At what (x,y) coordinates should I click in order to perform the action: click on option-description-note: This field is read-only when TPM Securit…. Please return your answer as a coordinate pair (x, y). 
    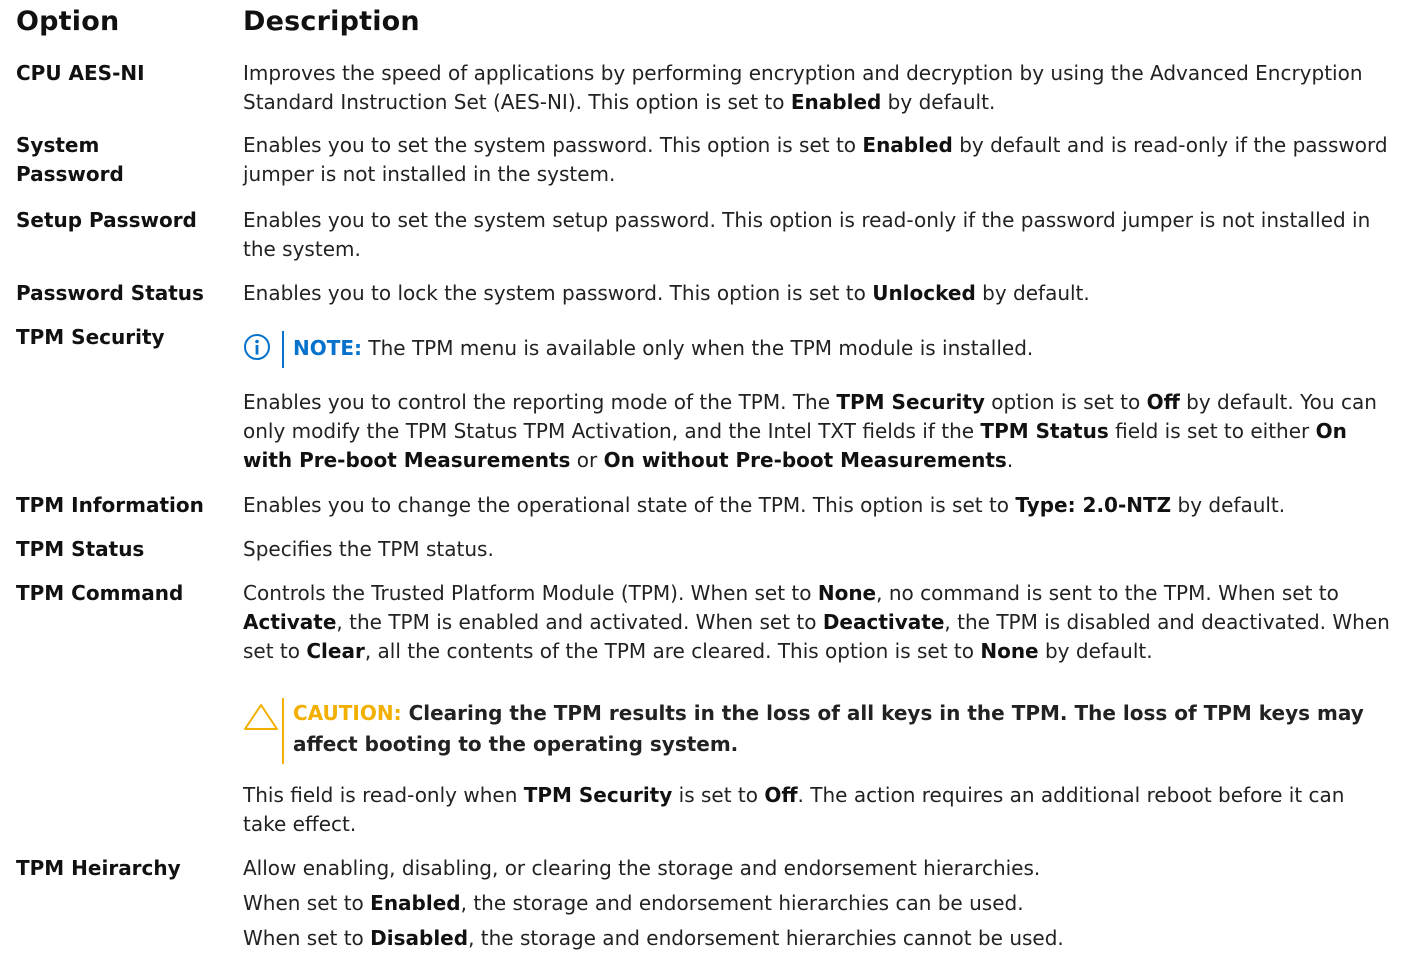
    Looking at the image, I should click on (794, 809).